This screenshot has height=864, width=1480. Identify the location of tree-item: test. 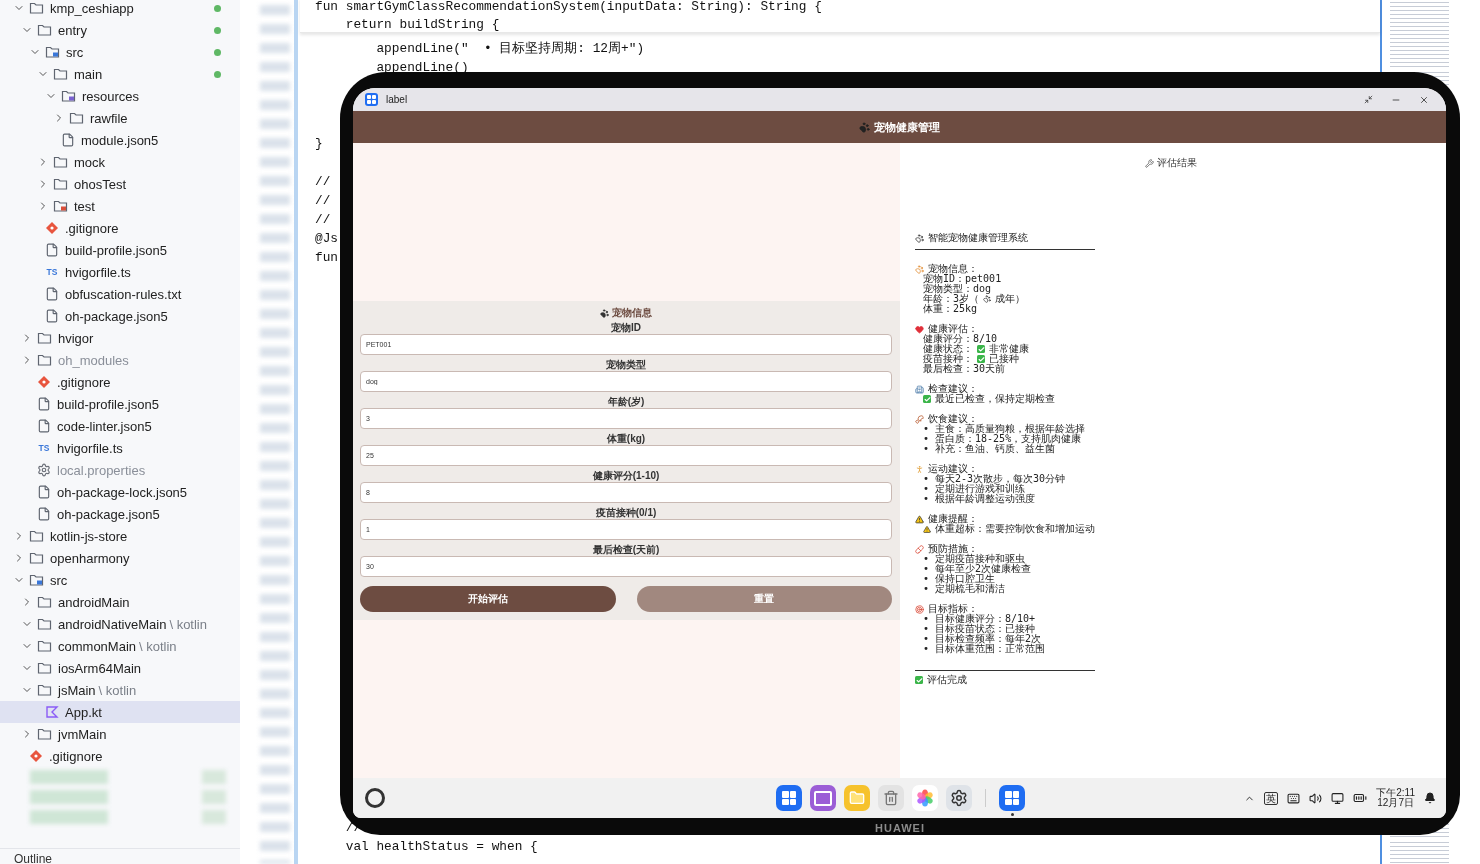
(120, 206).